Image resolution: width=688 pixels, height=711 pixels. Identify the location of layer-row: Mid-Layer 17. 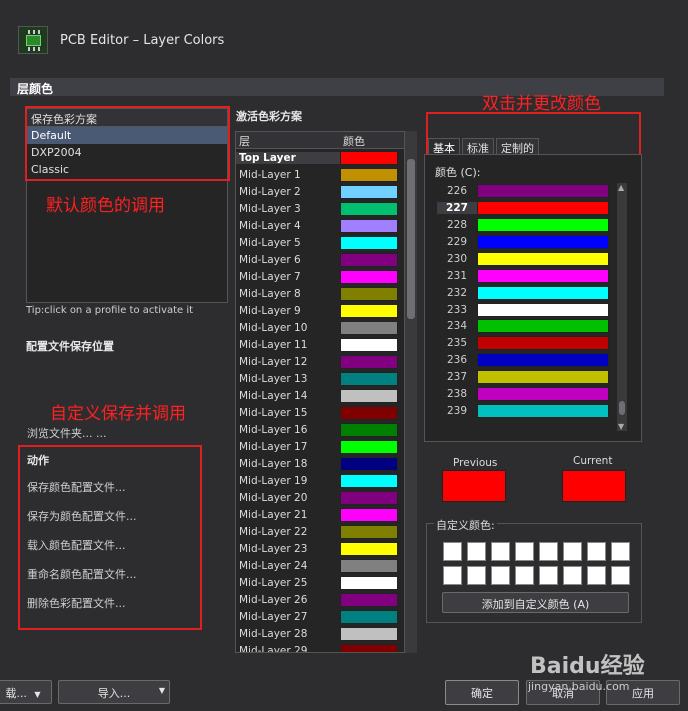
(320, 446).